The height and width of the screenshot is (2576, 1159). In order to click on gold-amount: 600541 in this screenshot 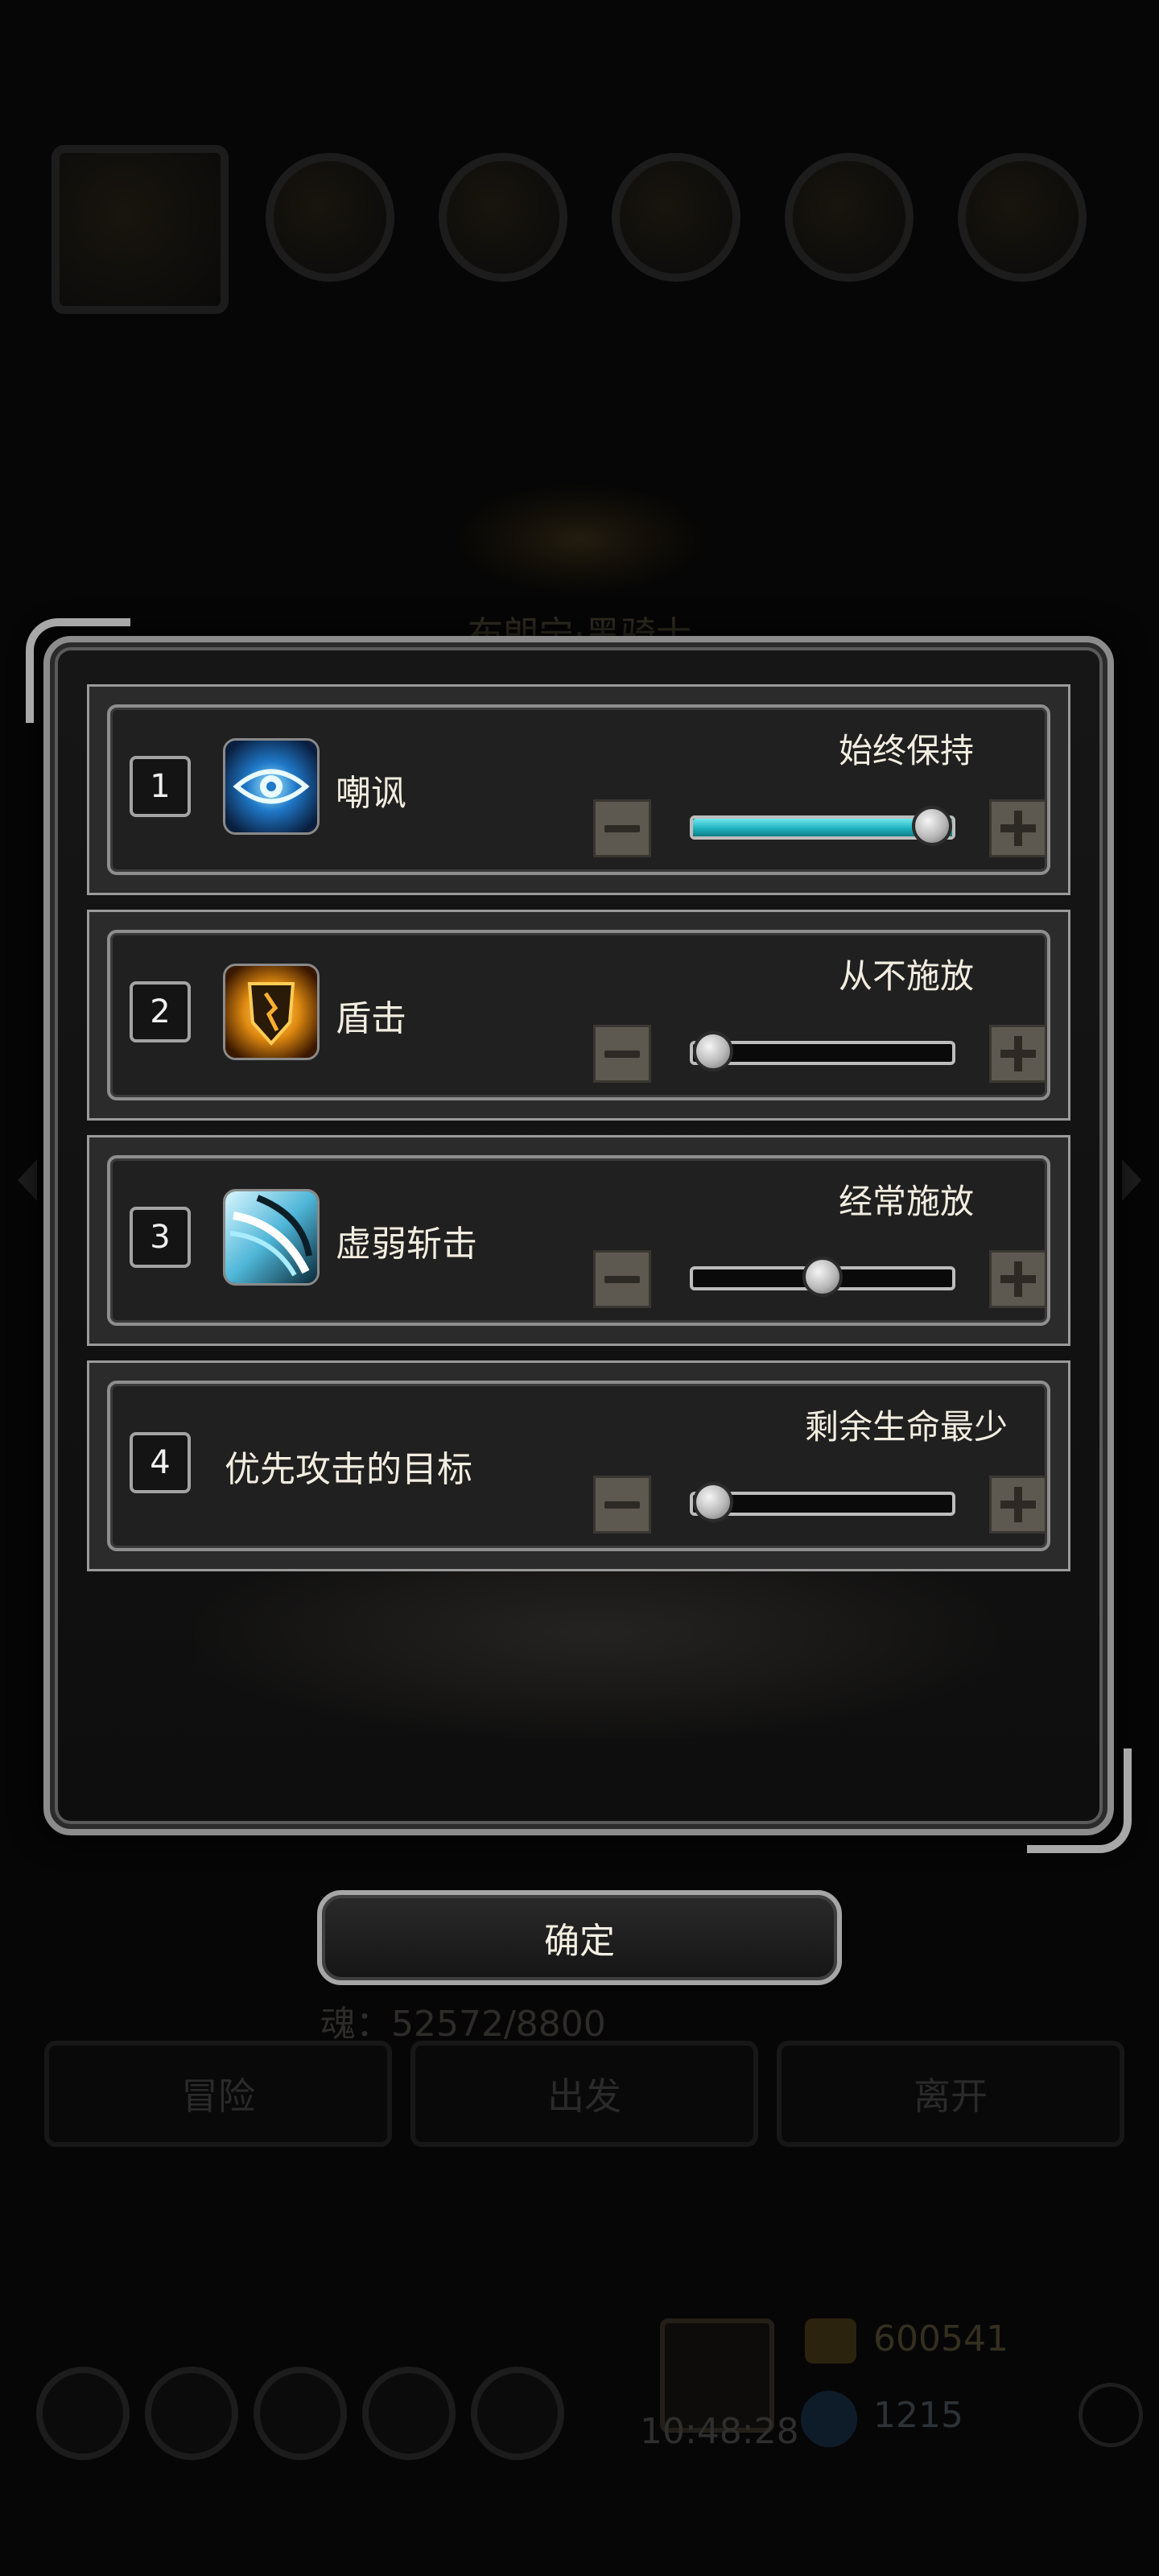, I will do `click(940, 2338)`.